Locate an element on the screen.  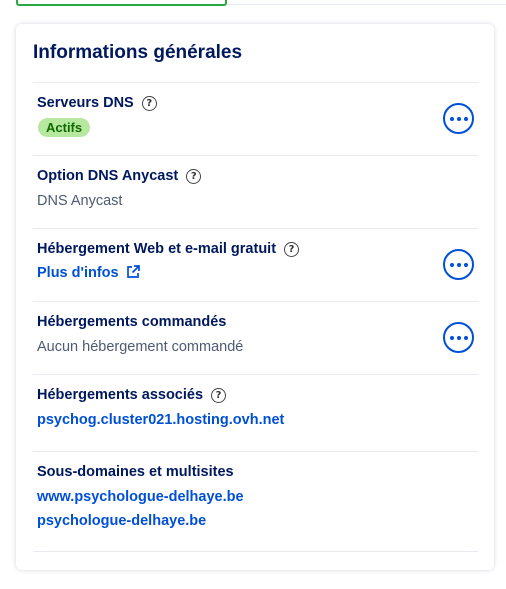
tab-divider is located at coordinates (366, 4).